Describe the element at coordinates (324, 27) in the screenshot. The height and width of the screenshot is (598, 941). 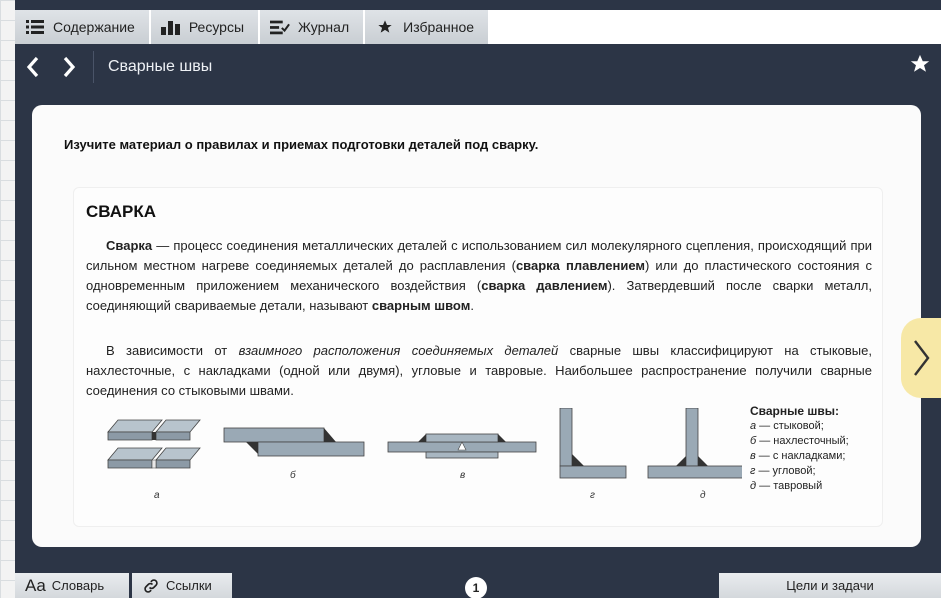
I see `tab-label: Журнал` at that location.